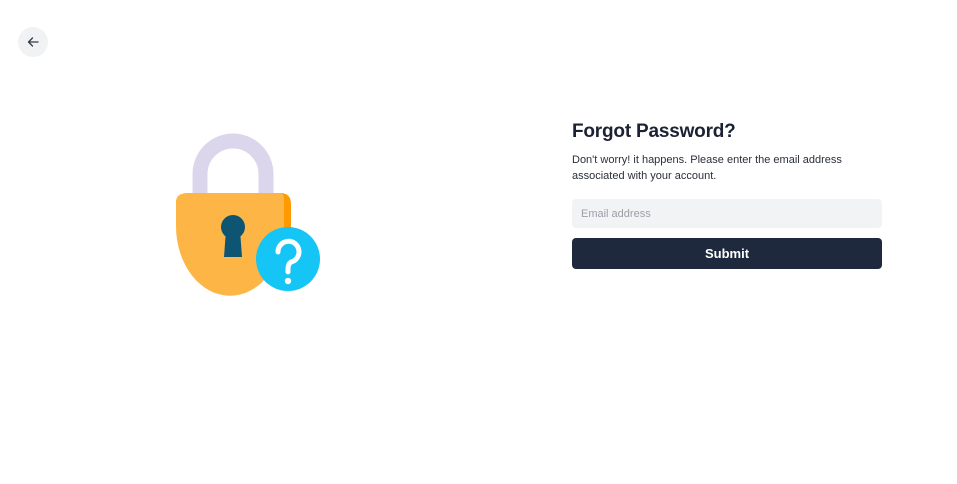  What do you see at coordinates (654, 131) in the screenshot?
I see `page-title: Forgot Password?` at bounding box center [654, 131].